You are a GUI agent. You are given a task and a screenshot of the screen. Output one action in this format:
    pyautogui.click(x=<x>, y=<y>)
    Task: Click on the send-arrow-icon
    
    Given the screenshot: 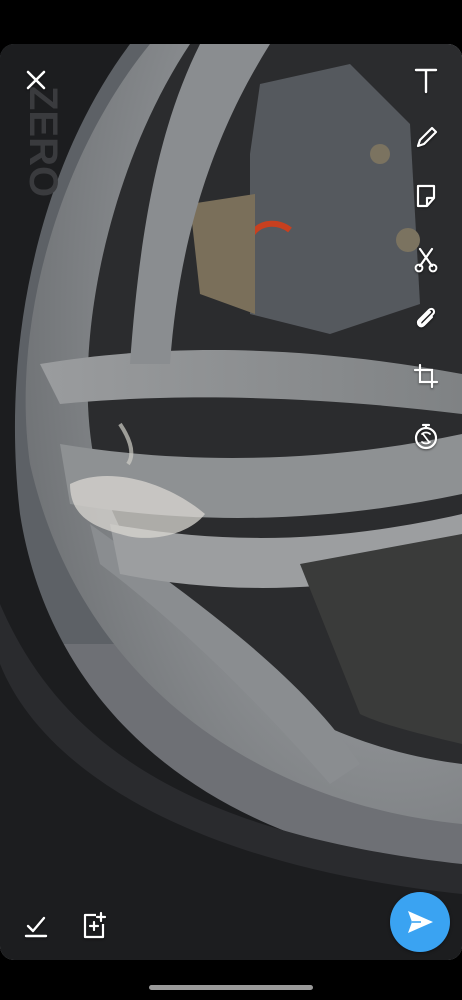 What is the action you would take?
    pyautogui.click(x=420, y=922)
    